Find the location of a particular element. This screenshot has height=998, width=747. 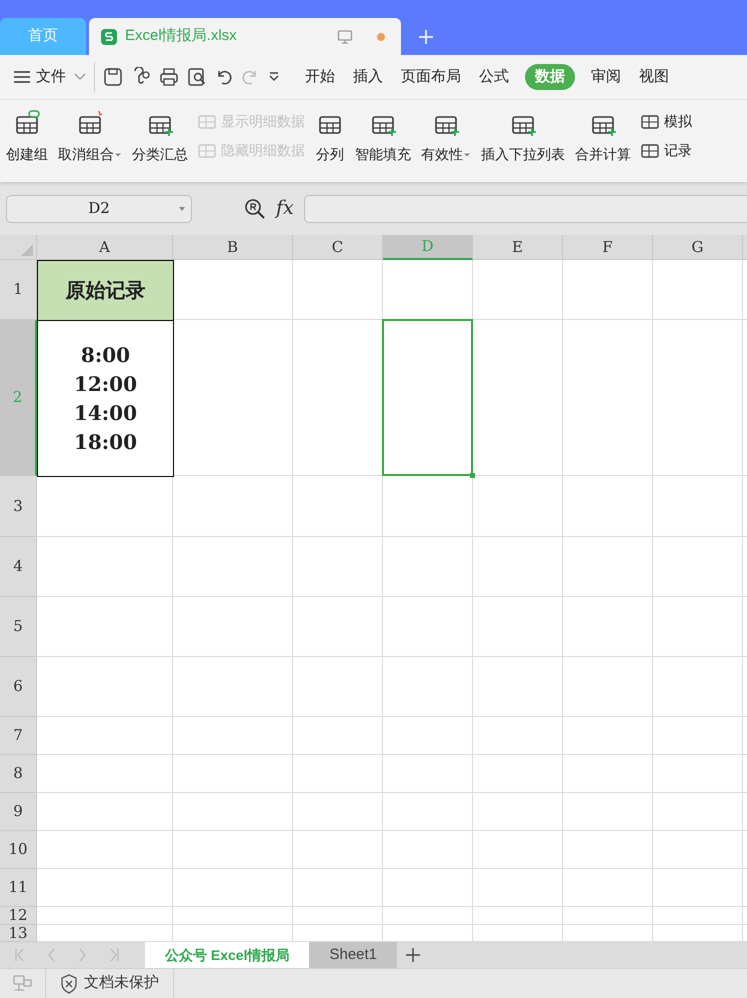

tab-label: Excel情报局.xlsx is located at coordinates (181, 36).